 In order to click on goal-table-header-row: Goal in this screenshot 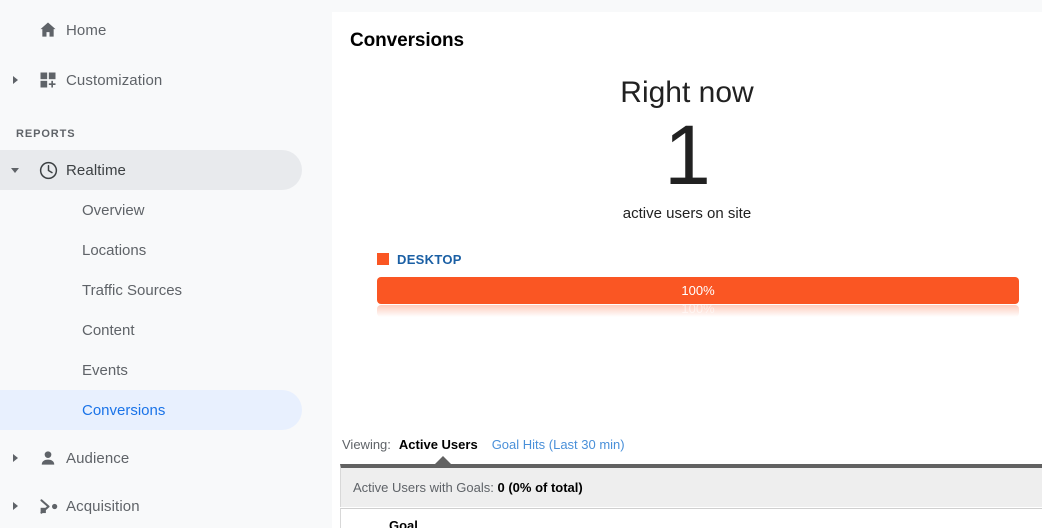, I will do `click(691, 518)`.